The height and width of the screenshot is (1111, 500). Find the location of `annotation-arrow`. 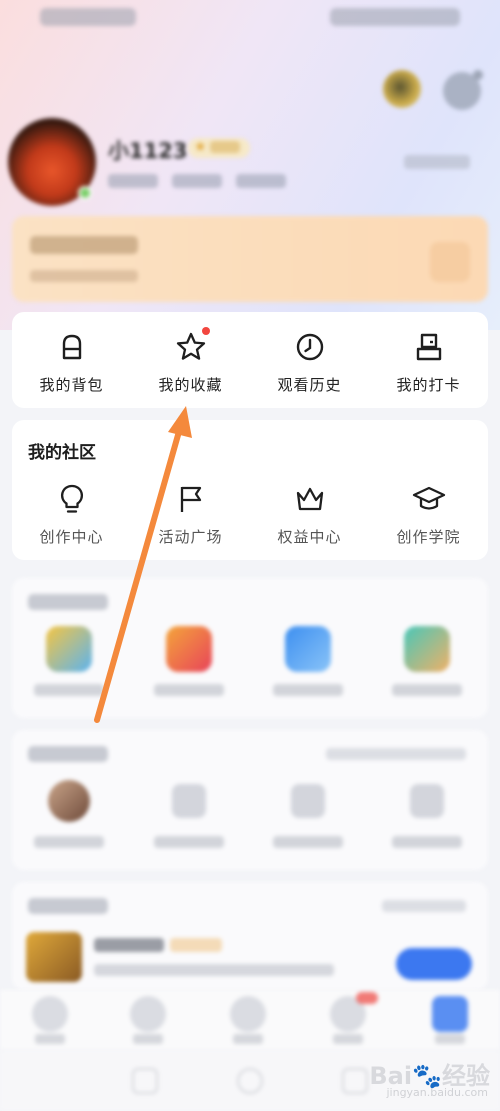

annotation-arrow is located at coordinates (143, 564).